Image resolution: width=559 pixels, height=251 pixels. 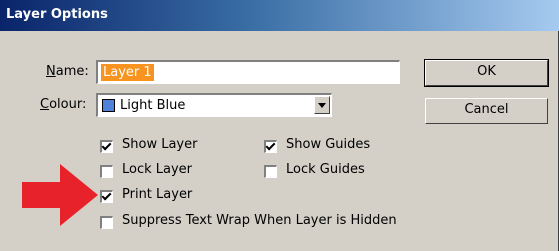 What do you see at coordinates (106, 222) in the screenshot?
I see `suppress-text-wrap-checkbox` at bounding box center [106, 222].